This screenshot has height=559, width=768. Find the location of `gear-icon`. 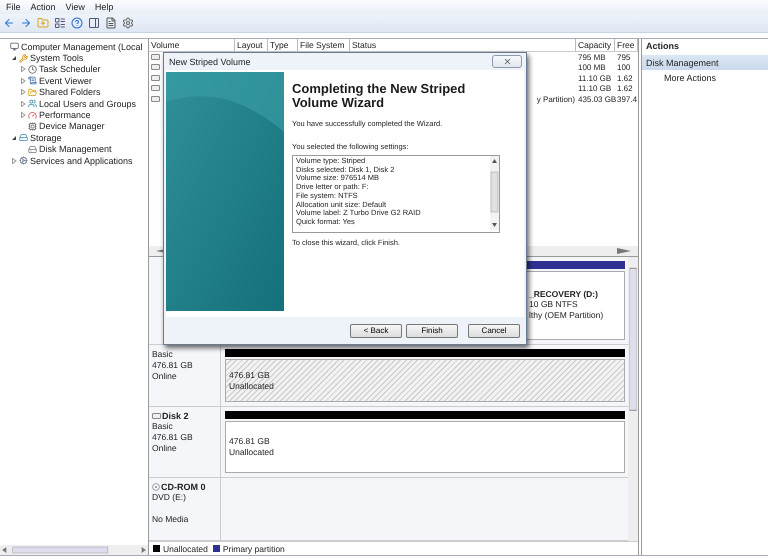

gear-icon is located at coordinates (23, 161).